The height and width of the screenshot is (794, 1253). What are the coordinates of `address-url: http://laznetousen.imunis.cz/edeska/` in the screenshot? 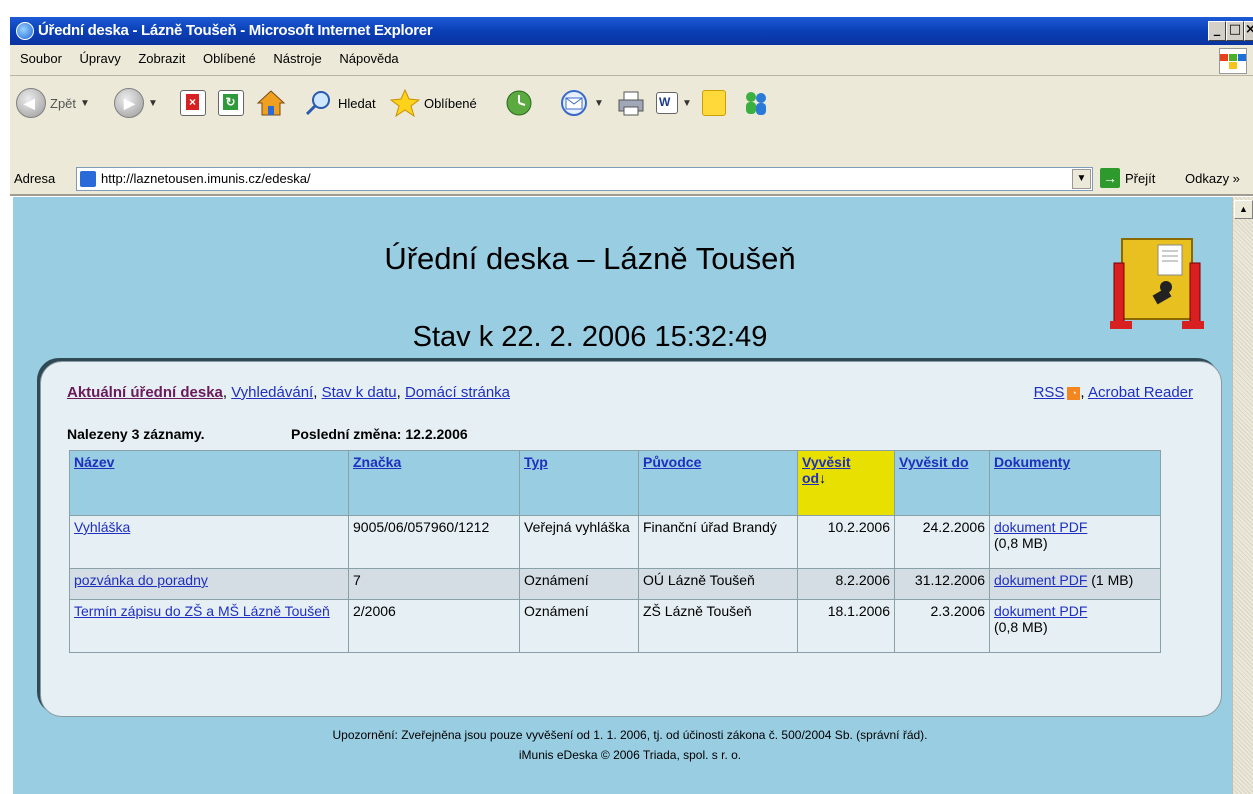 It's located at (206, 178).